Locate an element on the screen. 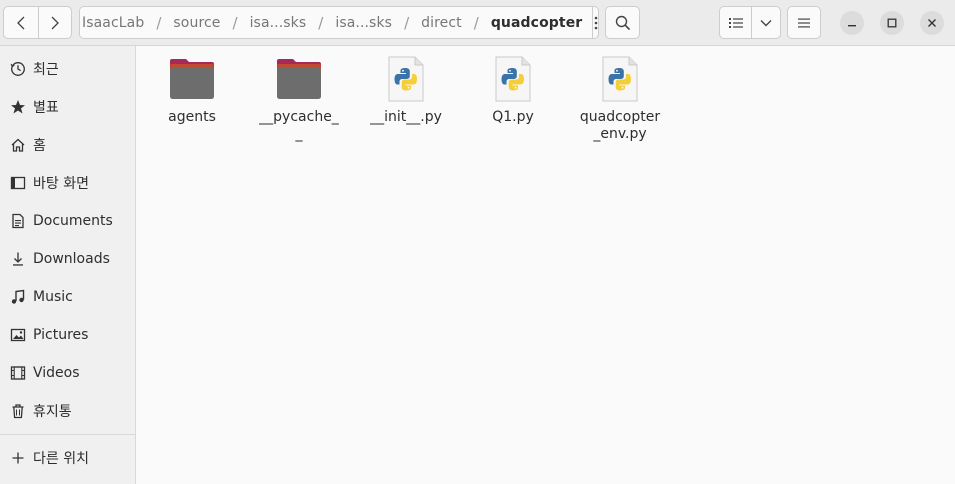 The width and height of the screenshot is (955, 484). breadcrumb-current-quadcopter: quadcopter is located at coordinates (537, 23).